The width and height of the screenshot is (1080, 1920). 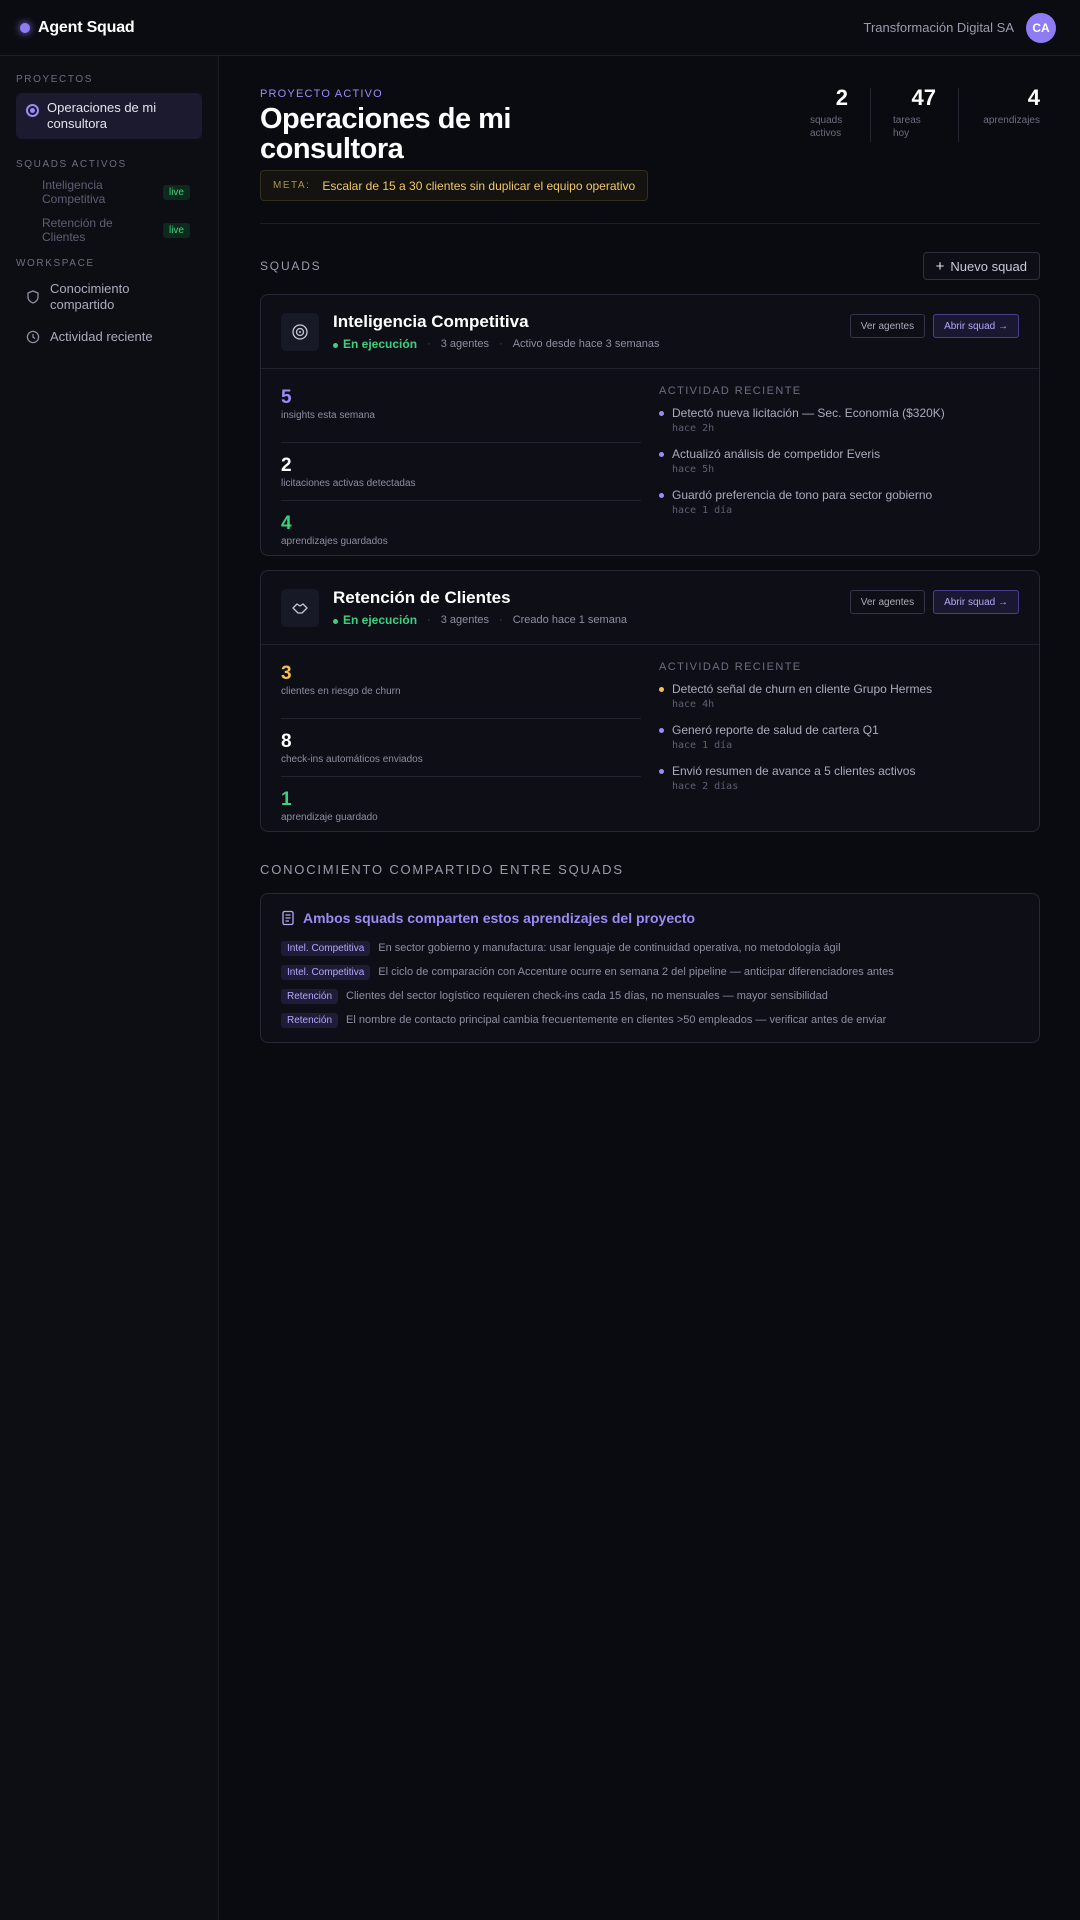 What do you see at coordinates (32, 110) in the screenshot?
I see `target-icon` at bounding box center [32, 110].